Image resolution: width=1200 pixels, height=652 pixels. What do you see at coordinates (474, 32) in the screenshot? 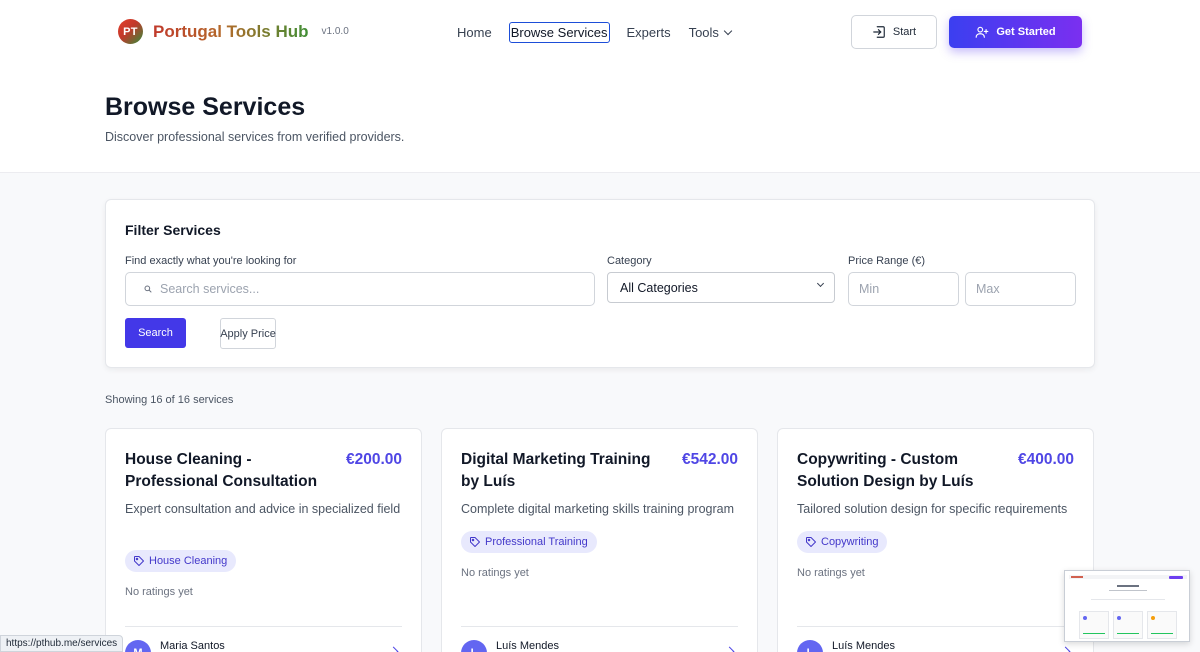
I see `nav-home: Home` at bounding box center [474, 32].